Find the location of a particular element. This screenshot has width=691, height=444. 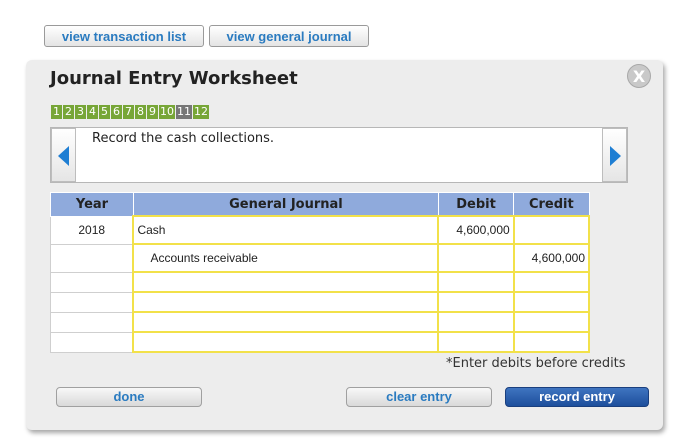

step-6: 6 is located at coordinates (116, 112).